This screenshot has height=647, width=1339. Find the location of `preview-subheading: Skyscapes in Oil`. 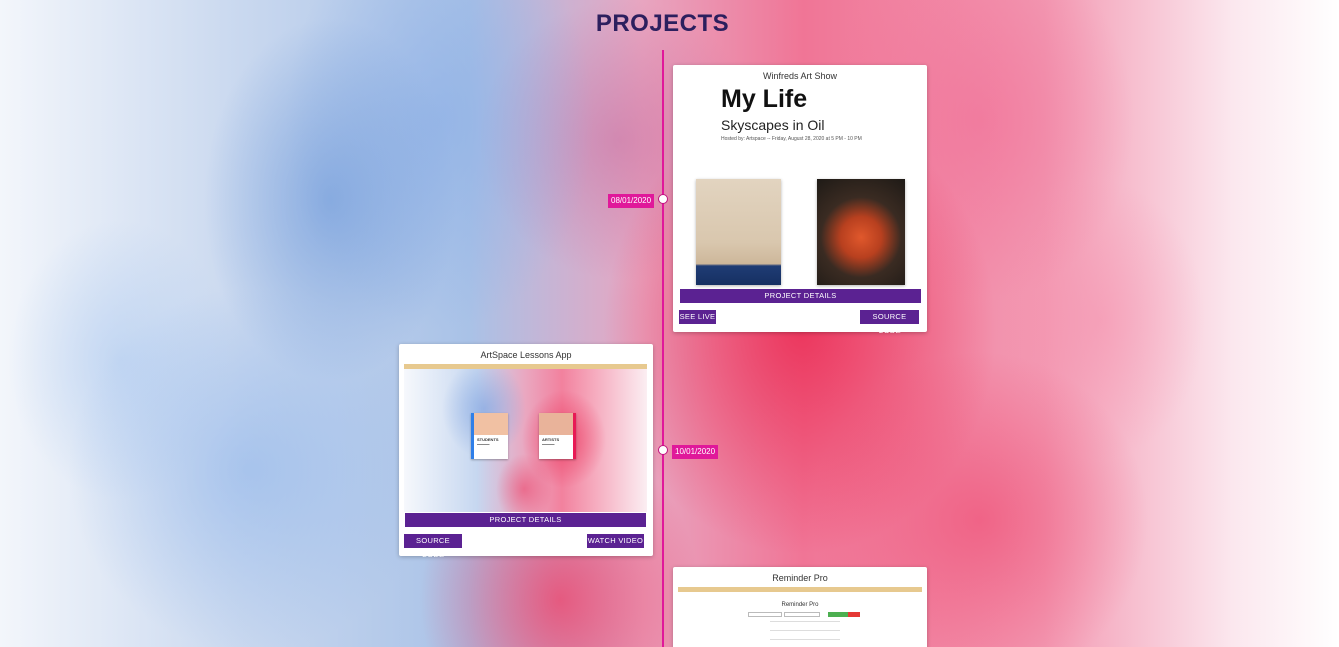

preview-subheading: Skyscapes in Oil is located at coordinates (773, 125).